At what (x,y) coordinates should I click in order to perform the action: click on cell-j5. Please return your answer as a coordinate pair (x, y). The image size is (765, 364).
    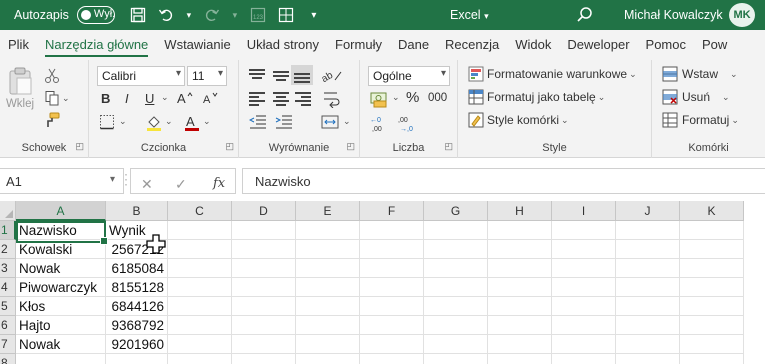
    Looking at the image, I should click on (648, 306).